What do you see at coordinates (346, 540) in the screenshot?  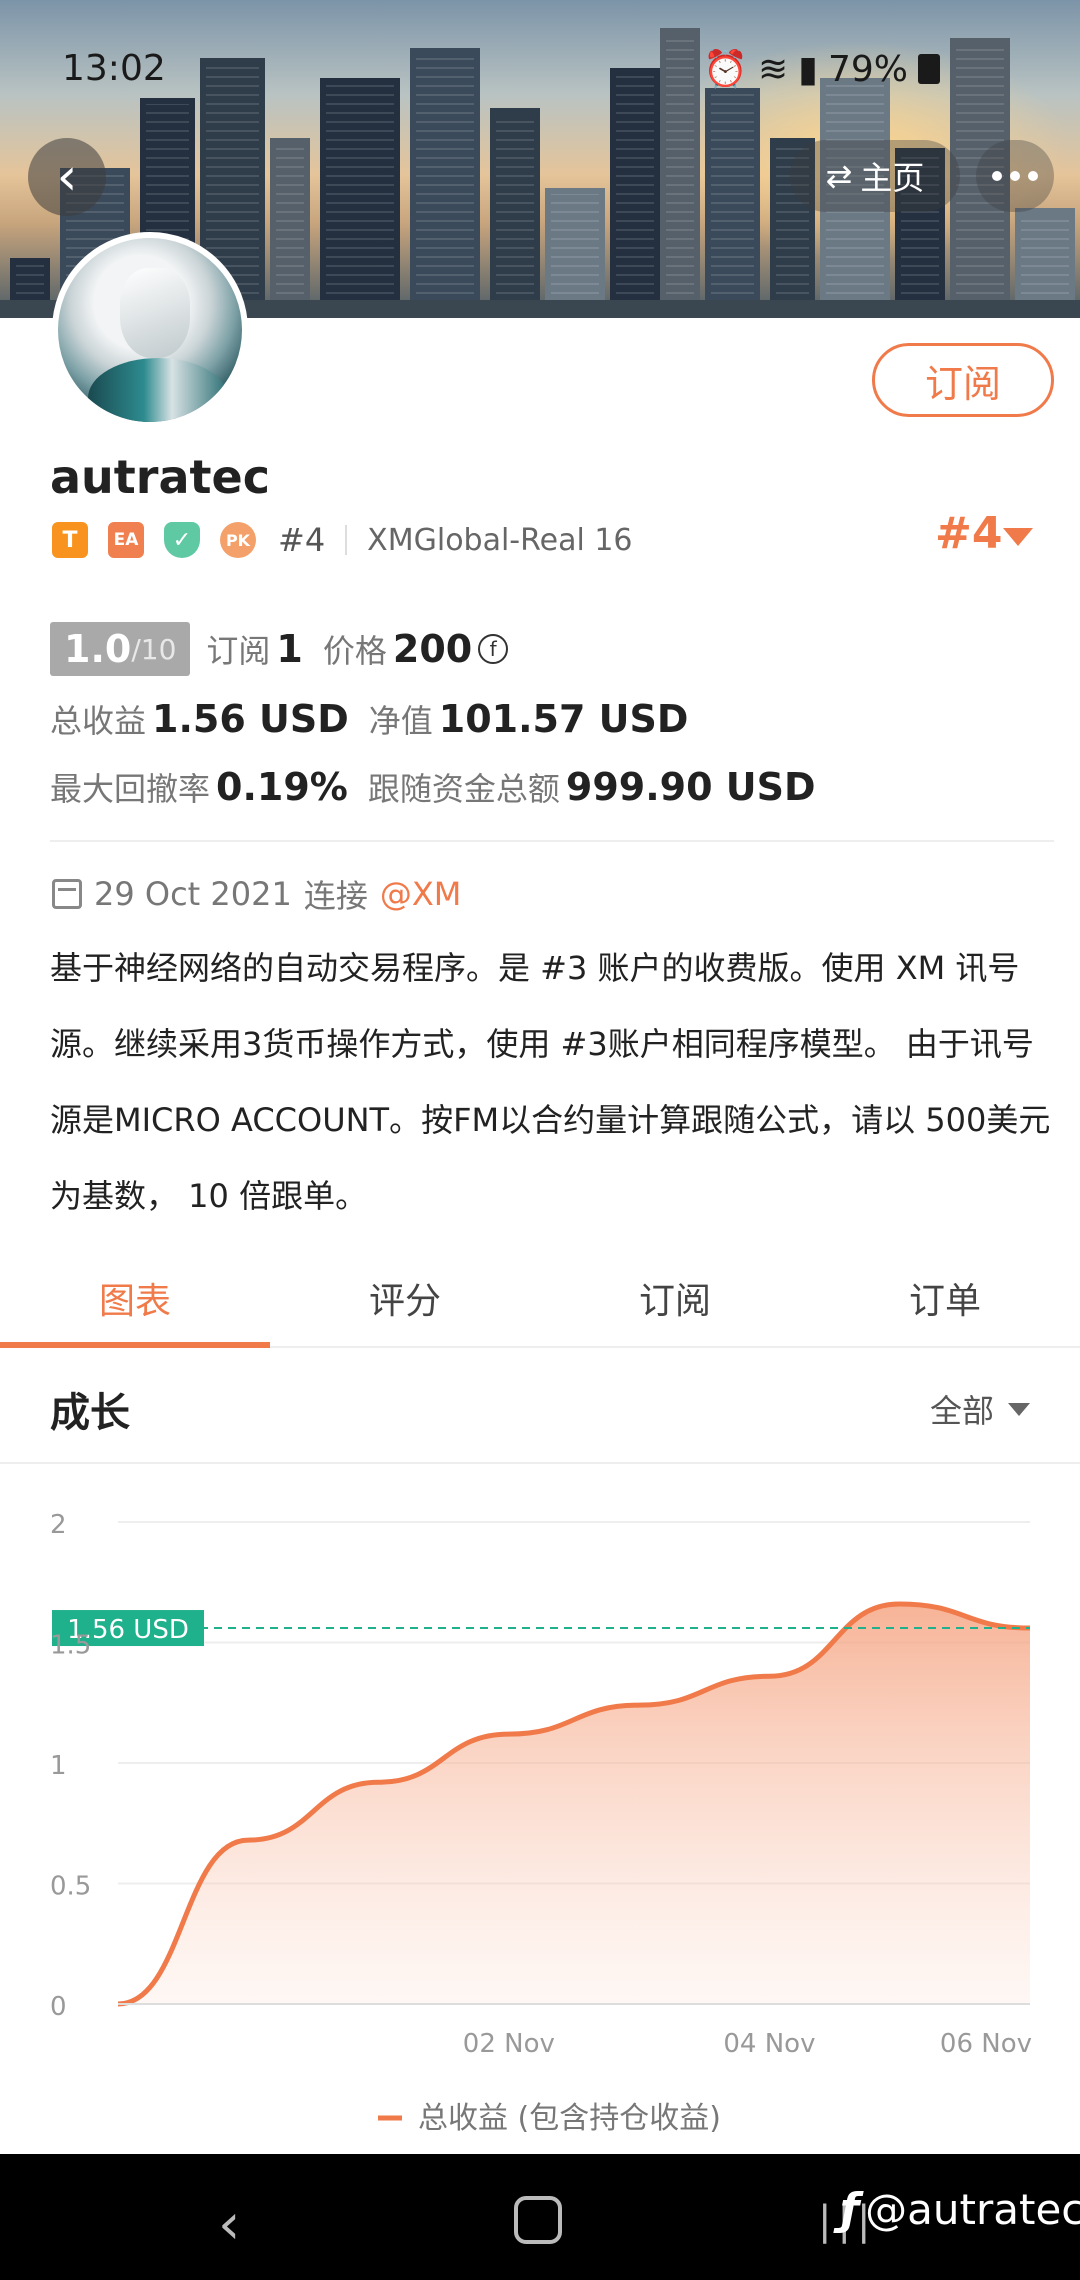 I see `divider` at bounding box center [346, 540].